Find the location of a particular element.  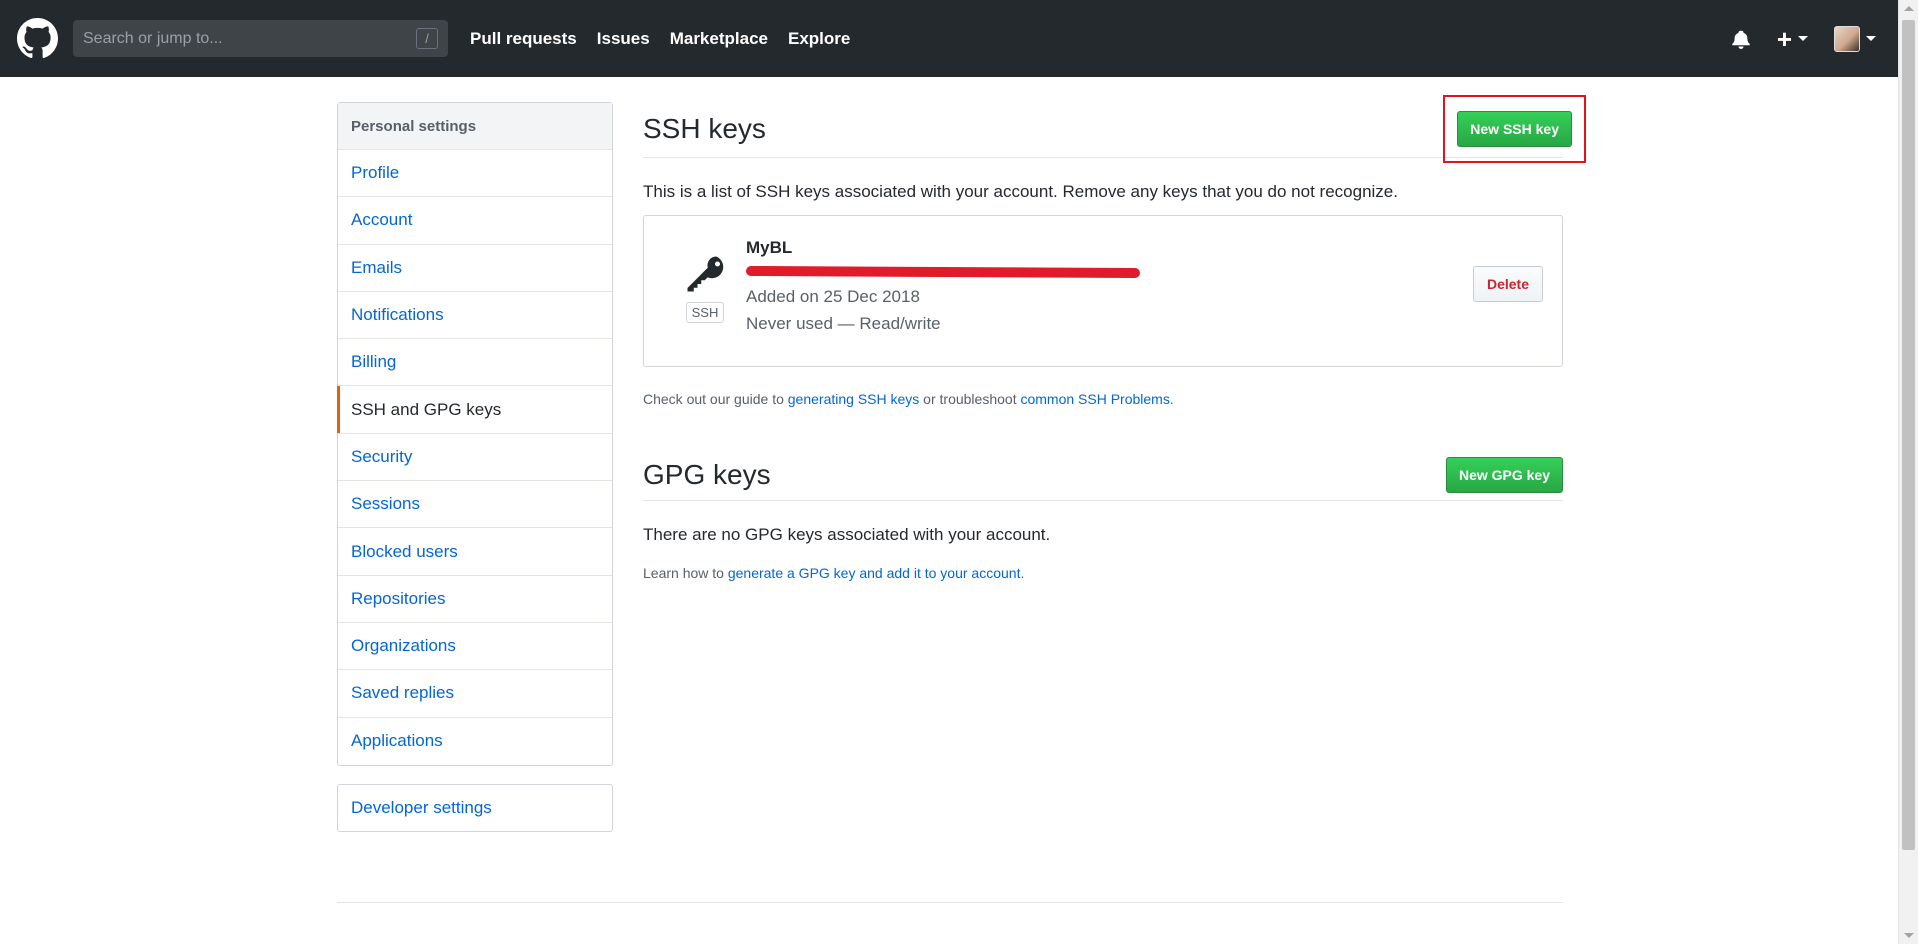

ssh-help-middle: or troubleshoot is located at coordinates (970, 399).